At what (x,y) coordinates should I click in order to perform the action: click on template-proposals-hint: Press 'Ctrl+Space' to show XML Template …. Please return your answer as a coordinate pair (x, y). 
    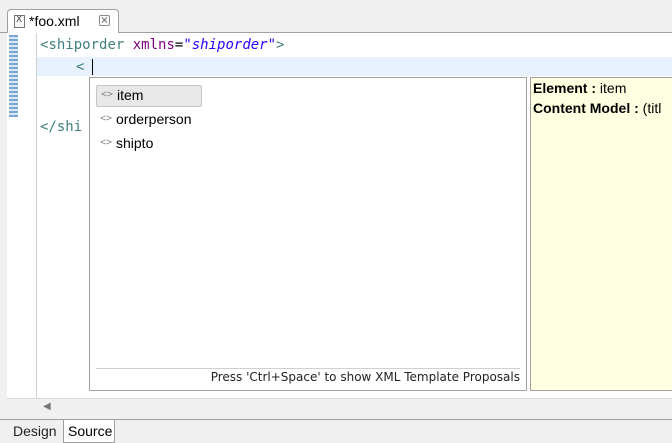
    Looking at the image, I should click on (365, 377).